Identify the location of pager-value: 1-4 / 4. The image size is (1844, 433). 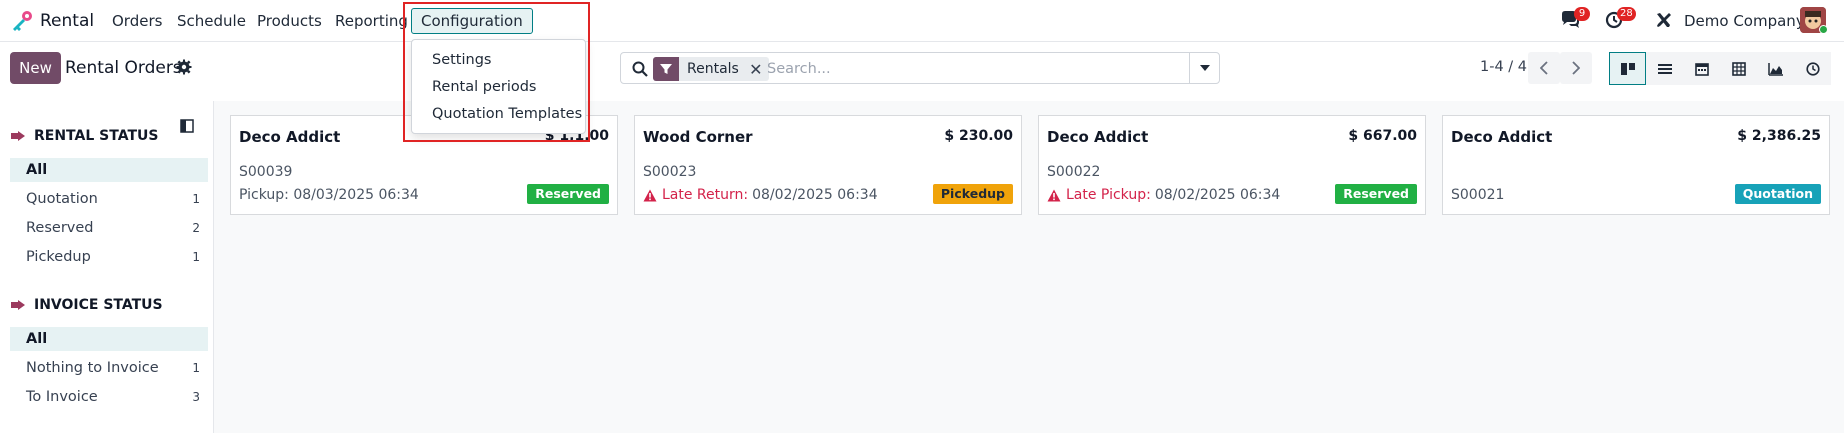
(1503, 67).